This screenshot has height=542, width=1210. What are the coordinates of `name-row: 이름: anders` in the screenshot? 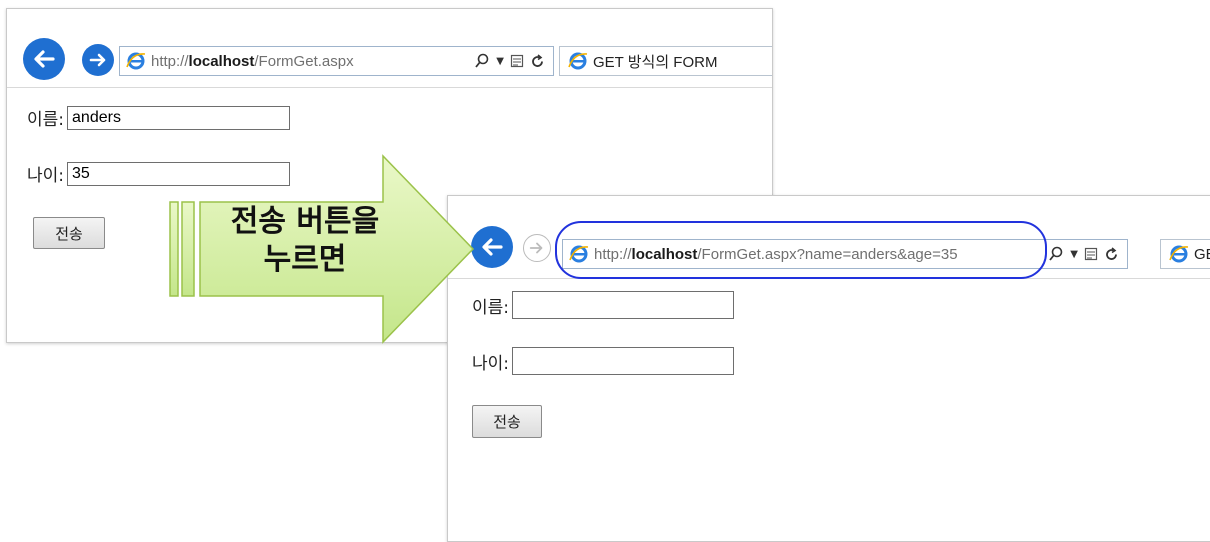 It's located at (159, 117).